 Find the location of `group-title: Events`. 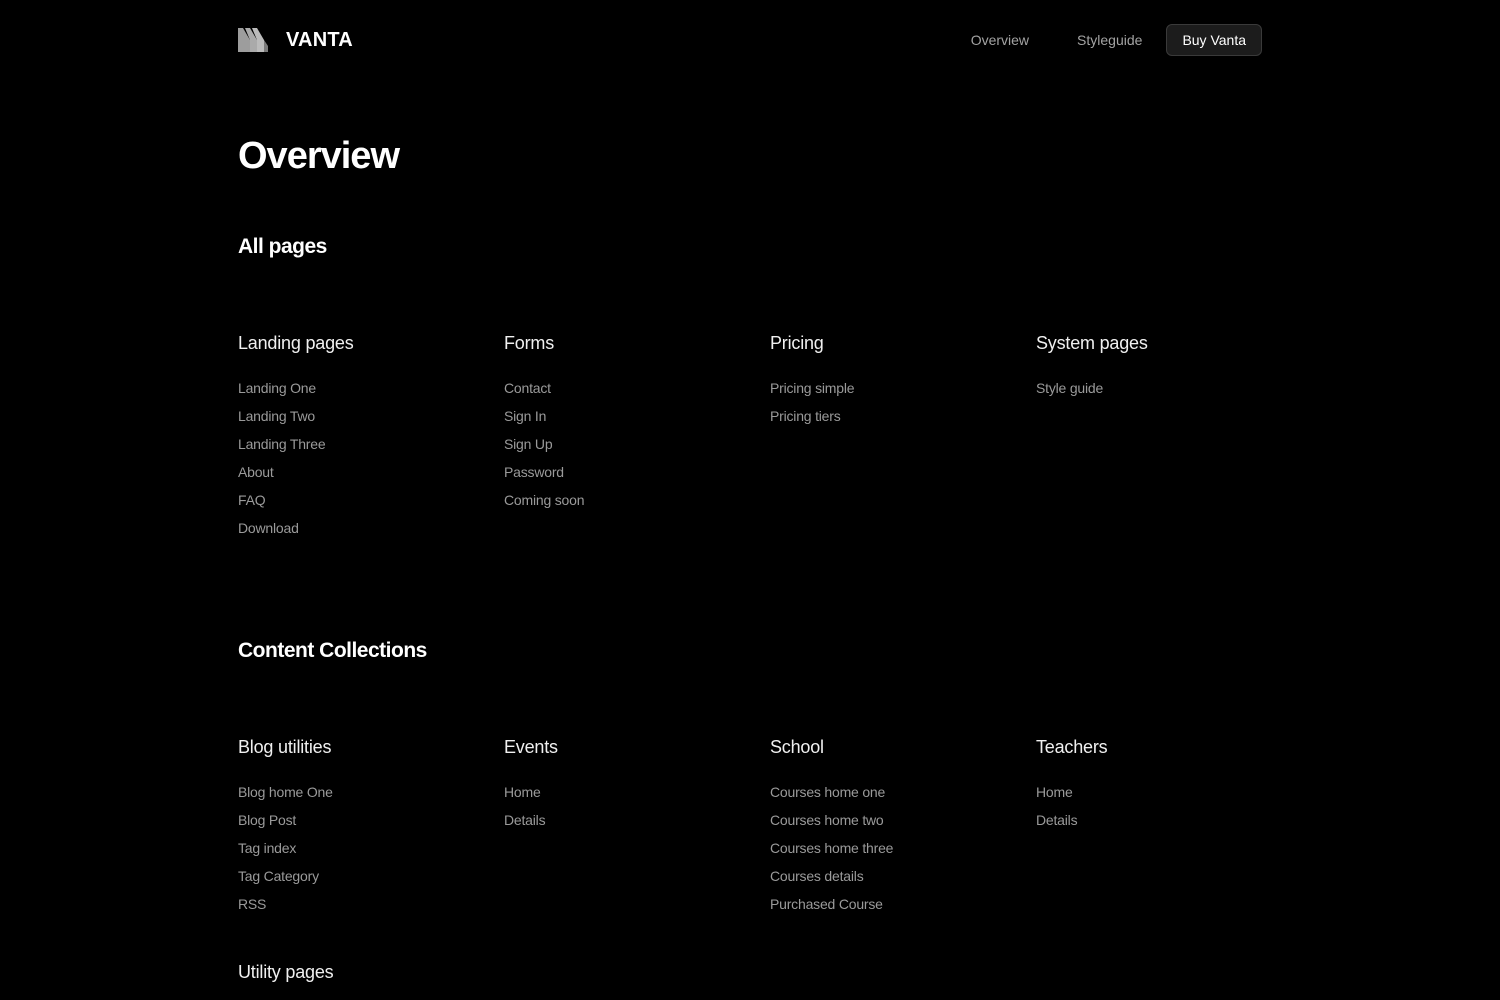

group-title: Events is located at coordinates (531, 747).